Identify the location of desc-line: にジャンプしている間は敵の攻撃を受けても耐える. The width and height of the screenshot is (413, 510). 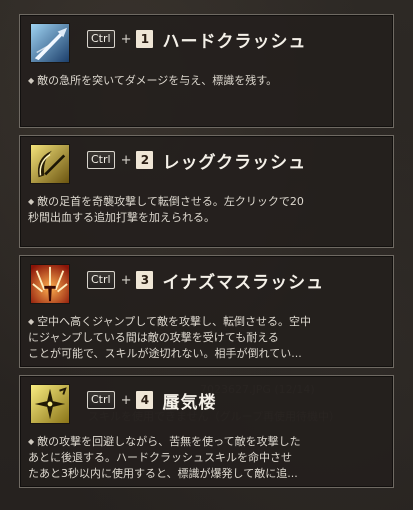
(153, 337).